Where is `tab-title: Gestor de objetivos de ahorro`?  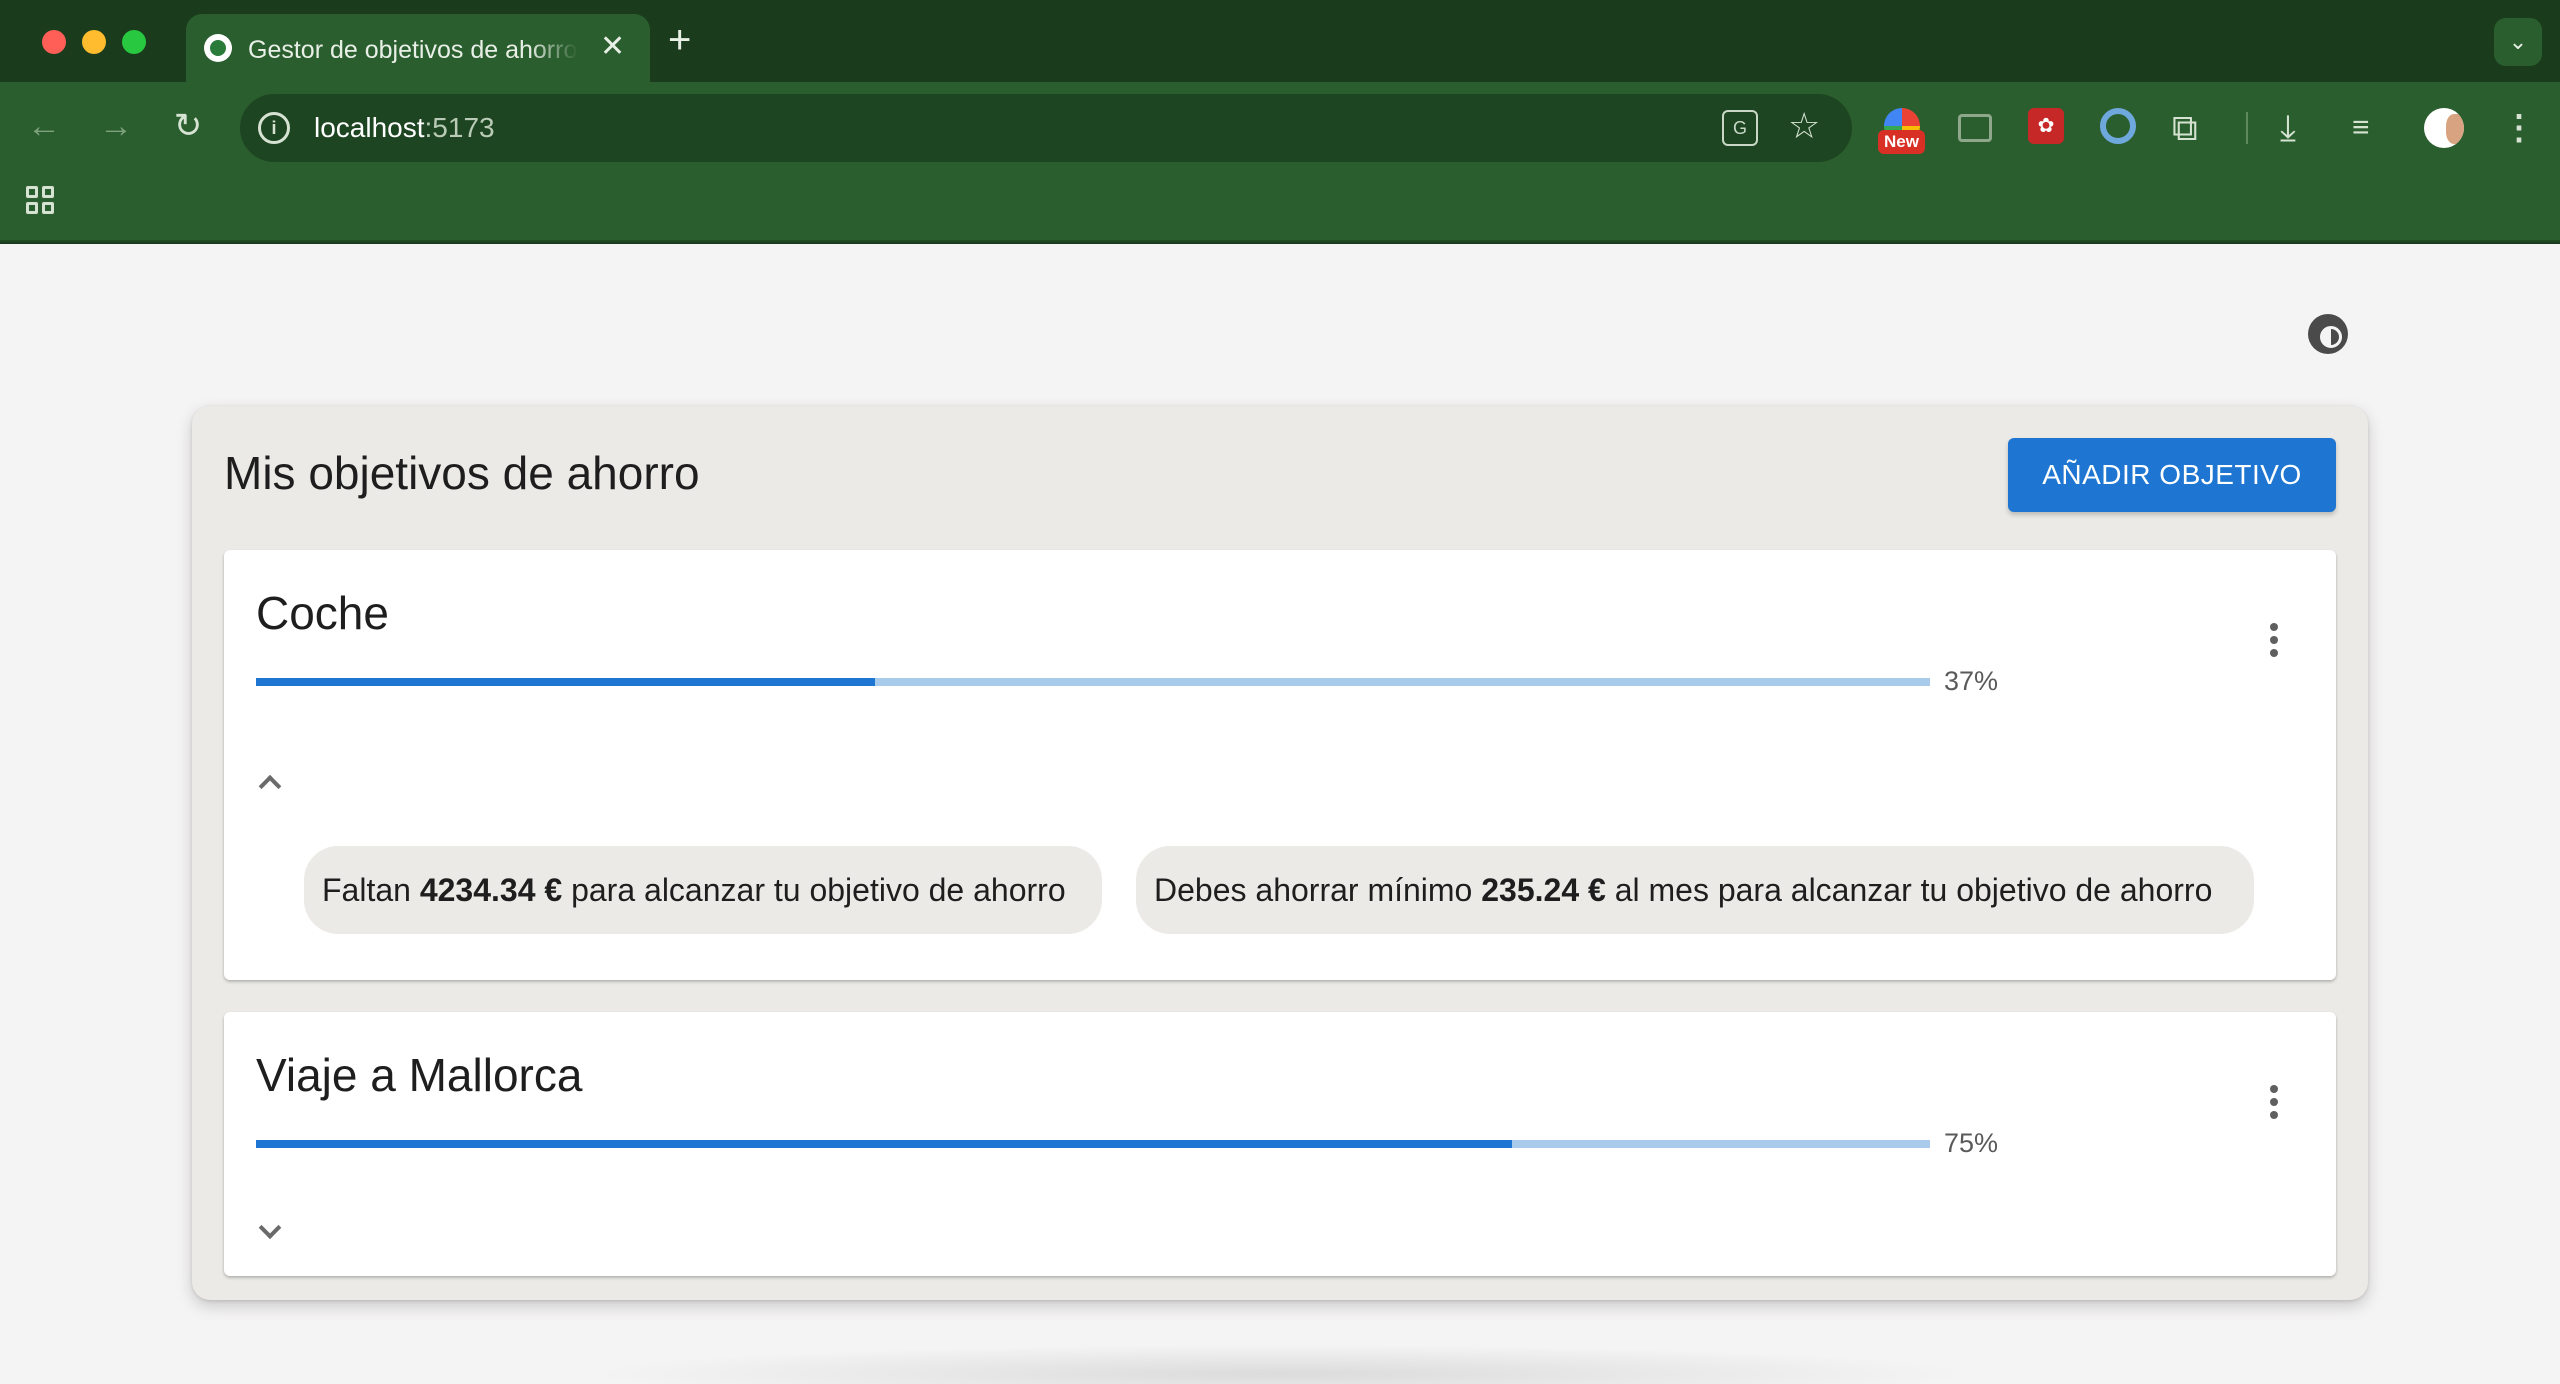
tab-title: Gestor de objetivos de ahorro is located at coordinates (413, 50).